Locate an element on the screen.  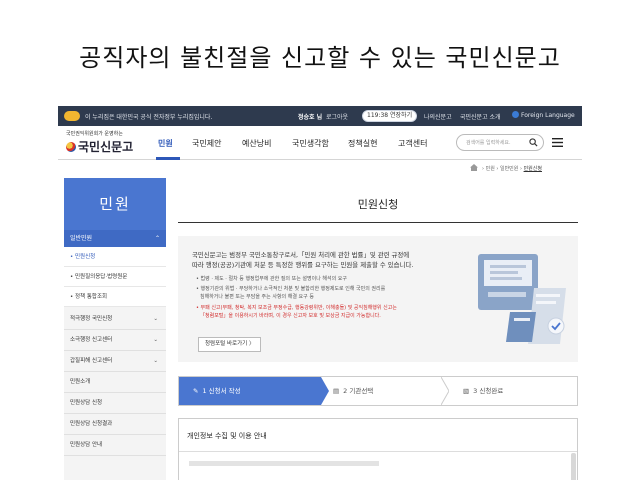
nav-item-budget: 예산낭비 is located at coordinates (256, 143).